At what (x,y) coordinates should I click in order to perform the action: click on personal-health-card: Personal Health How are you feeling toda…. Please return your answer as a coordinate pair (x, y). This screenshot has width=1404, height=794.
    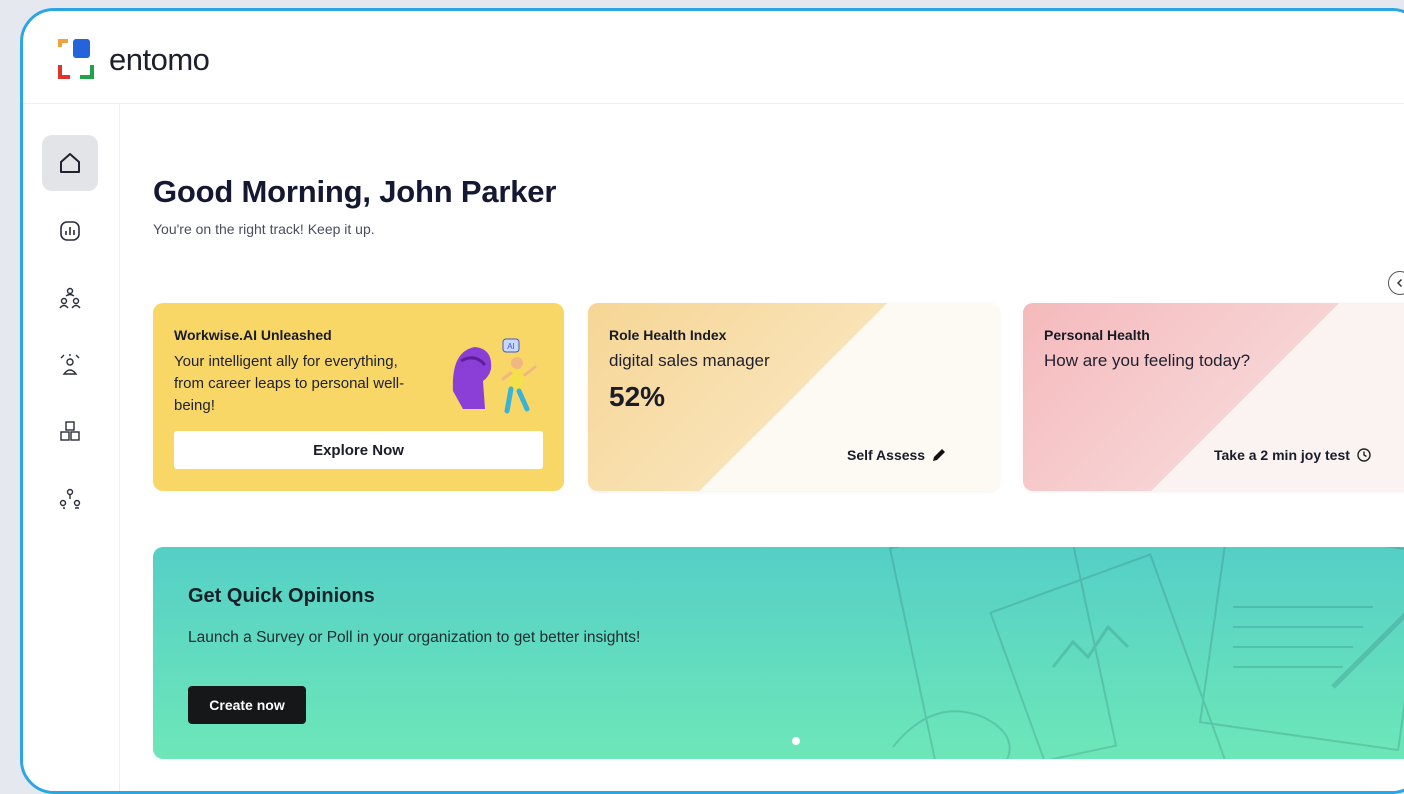
    Looking at the image, I should click on (1213, 397).